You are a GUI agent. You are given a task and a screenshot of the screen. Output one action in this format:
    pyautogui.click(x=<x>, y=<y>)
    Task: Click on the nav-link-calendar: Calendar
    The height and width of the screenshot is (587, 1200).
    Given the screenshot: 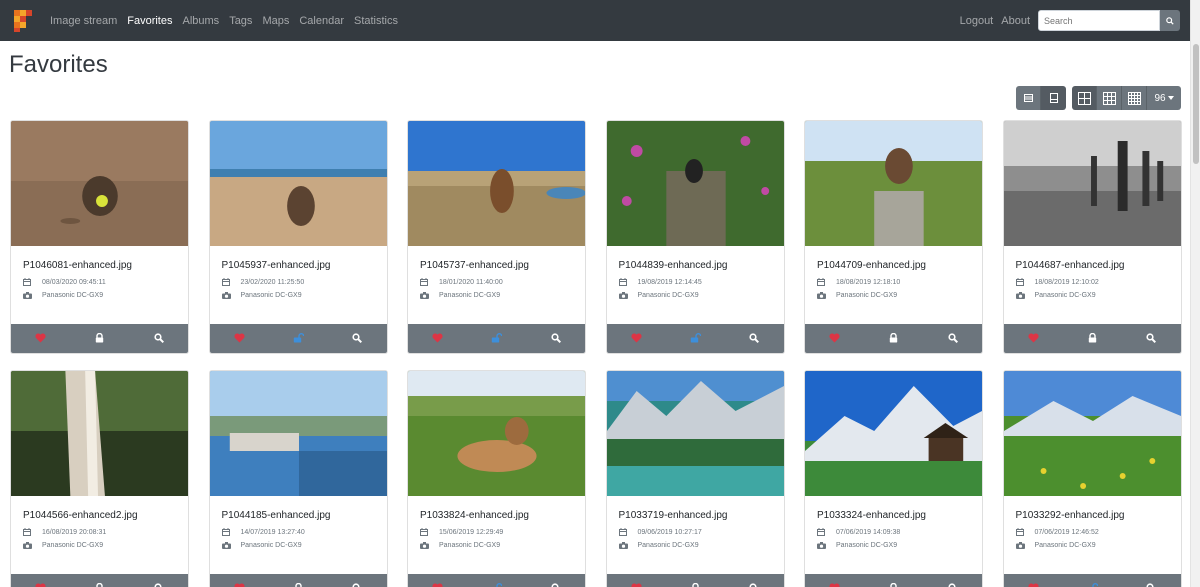 What is the action you would take?
    pyautogui.click(x=321, y=21)
    